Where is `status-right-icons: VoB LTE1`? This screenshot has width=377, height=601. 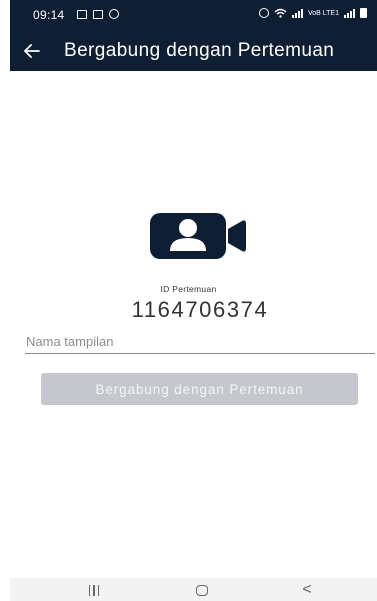
status-right-icons: VoB LTE1 is located at coordinates (312, 13).